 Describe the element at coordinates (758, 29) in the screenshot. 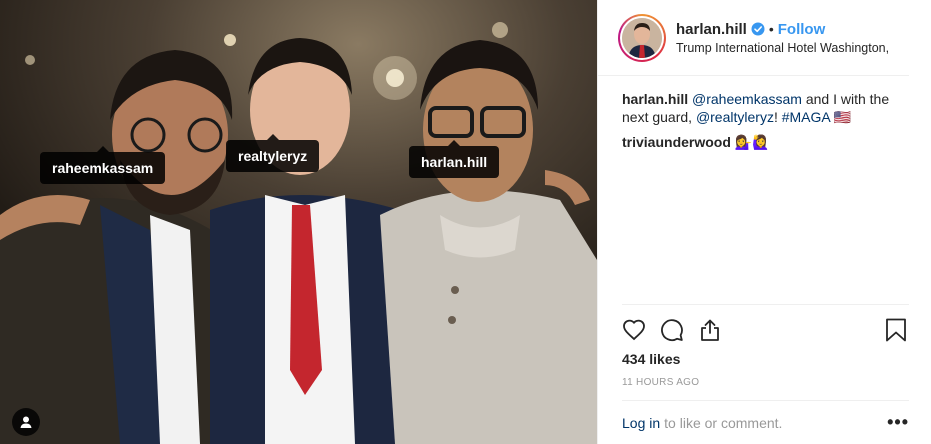

I see `verified-badge-icon` at that location.